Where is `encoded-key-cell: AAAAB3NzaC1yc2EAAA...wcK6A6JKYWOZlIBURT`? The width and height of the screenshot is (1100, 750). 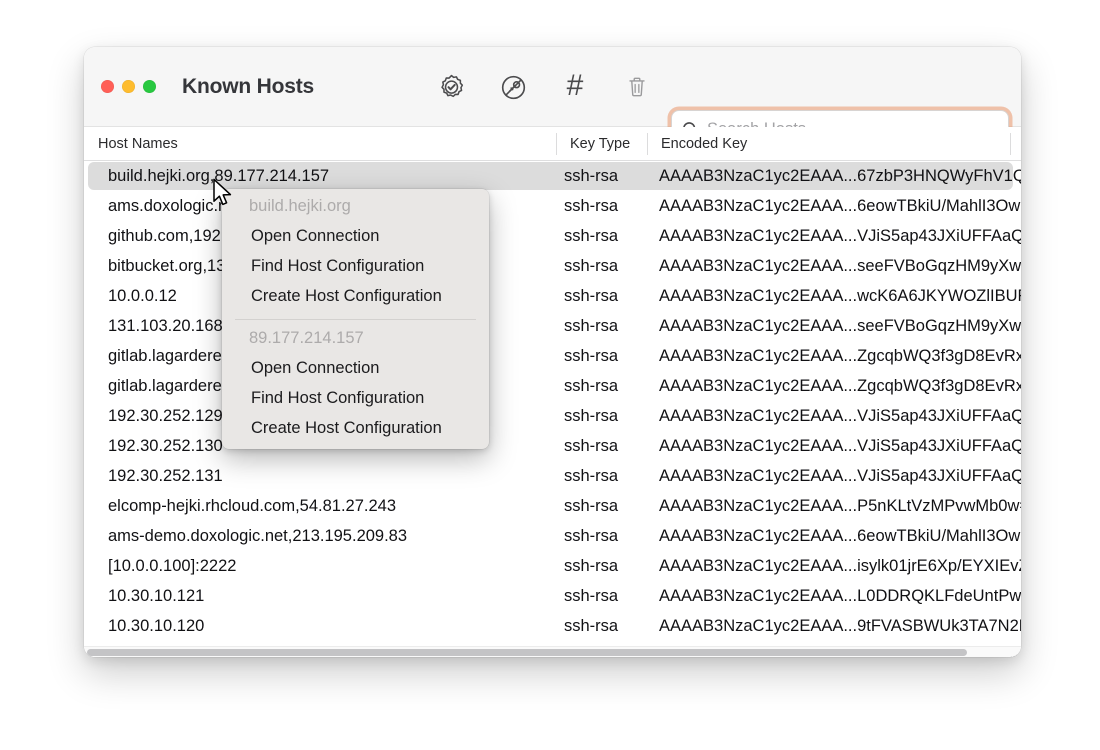 encoded-key-cell: AAAAB3NzaC1yc2EAAA...wcK6A6JKYWOZlIBURT is located at coordinates (840, 295).